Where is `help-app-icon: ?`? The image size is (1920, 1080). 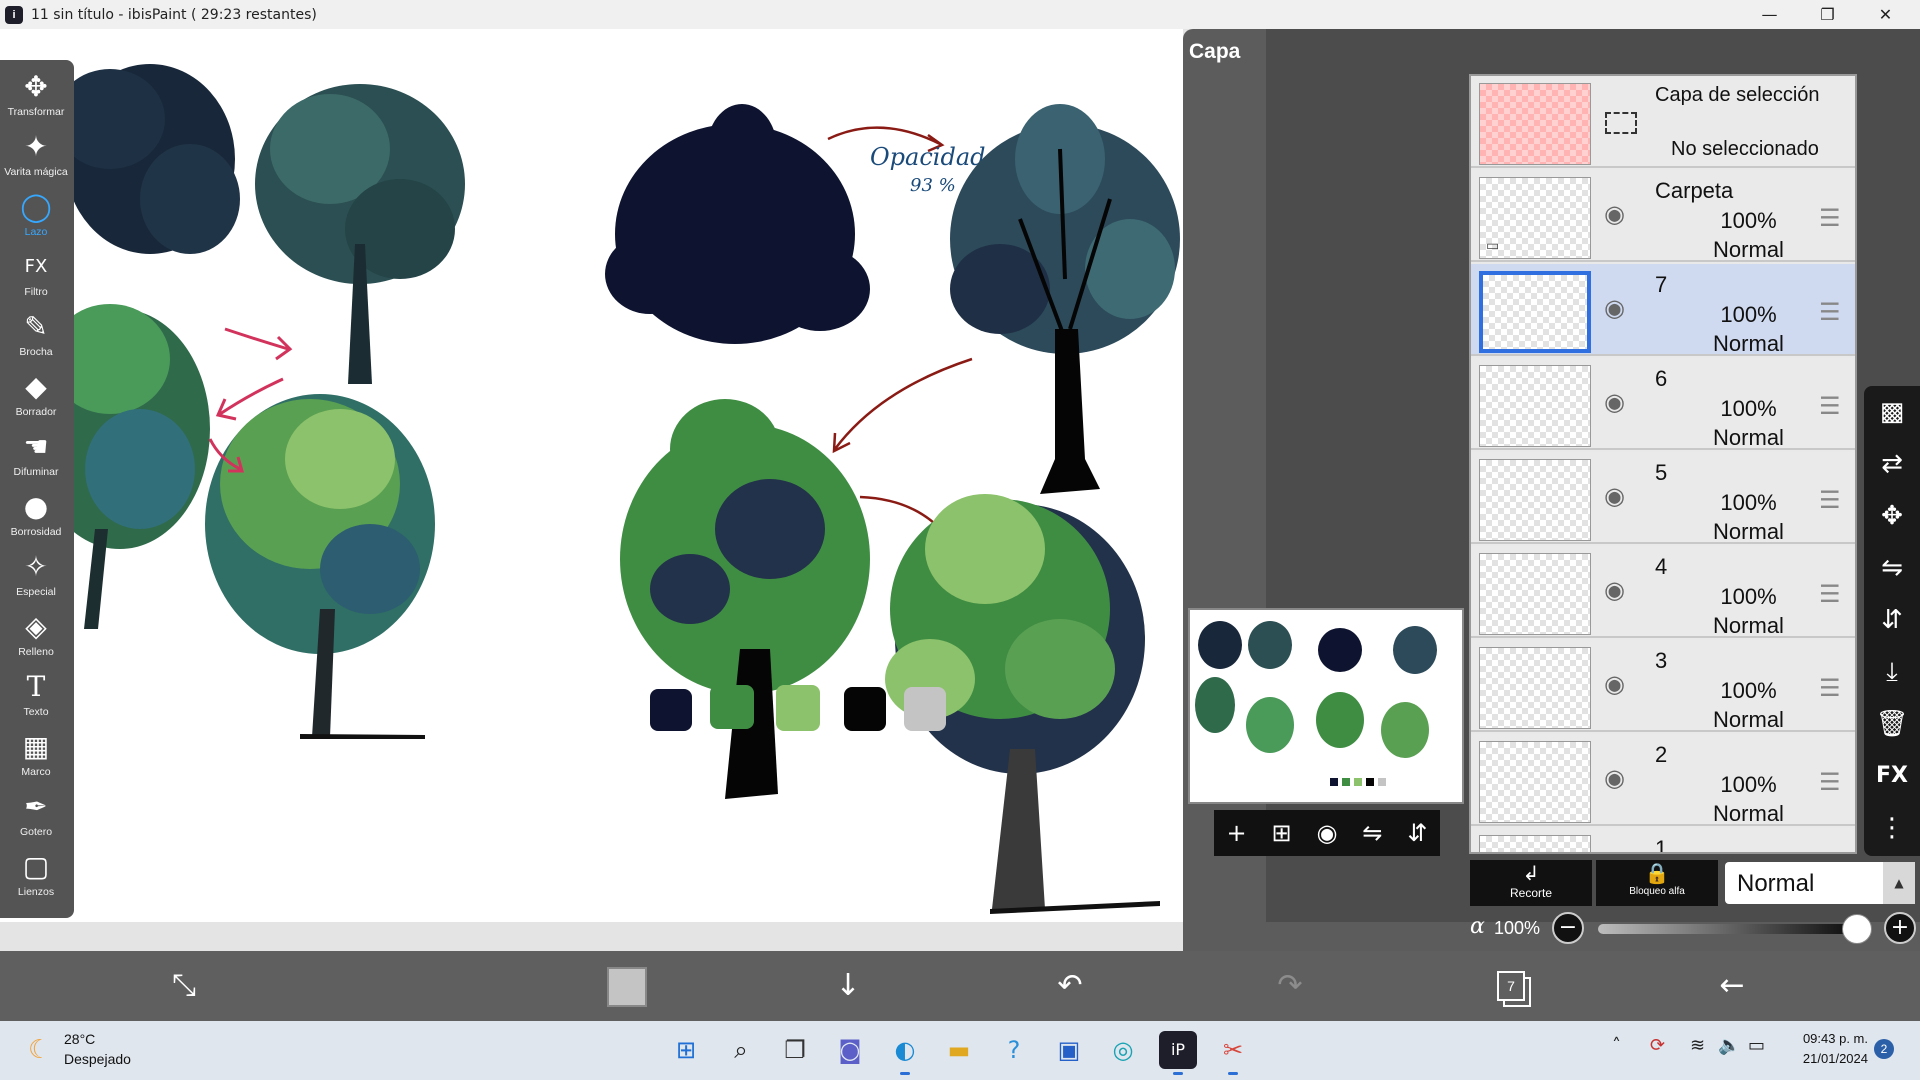 help-app-icon: ? is located at coordinates (1014, 1050).